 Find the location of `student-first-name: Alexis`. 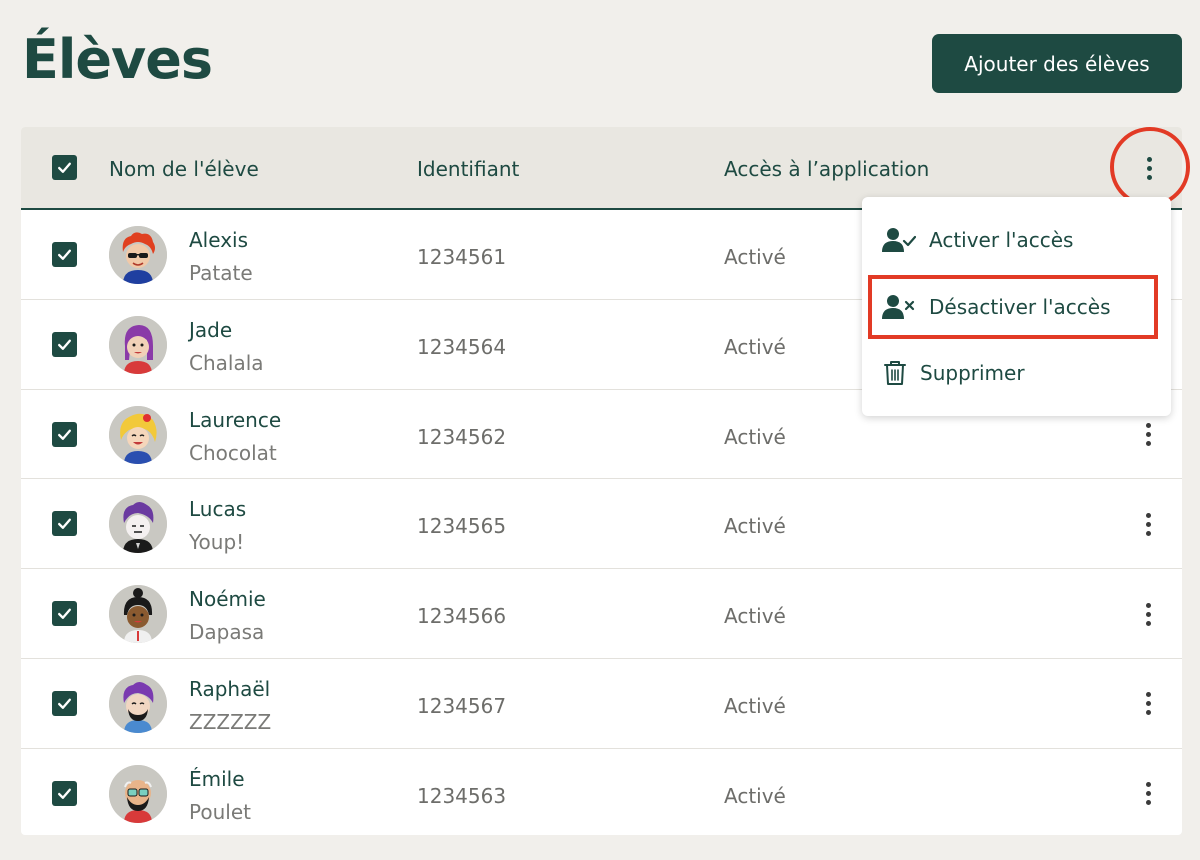

student-first-name: Alexis is located at coordinates (219, 240).